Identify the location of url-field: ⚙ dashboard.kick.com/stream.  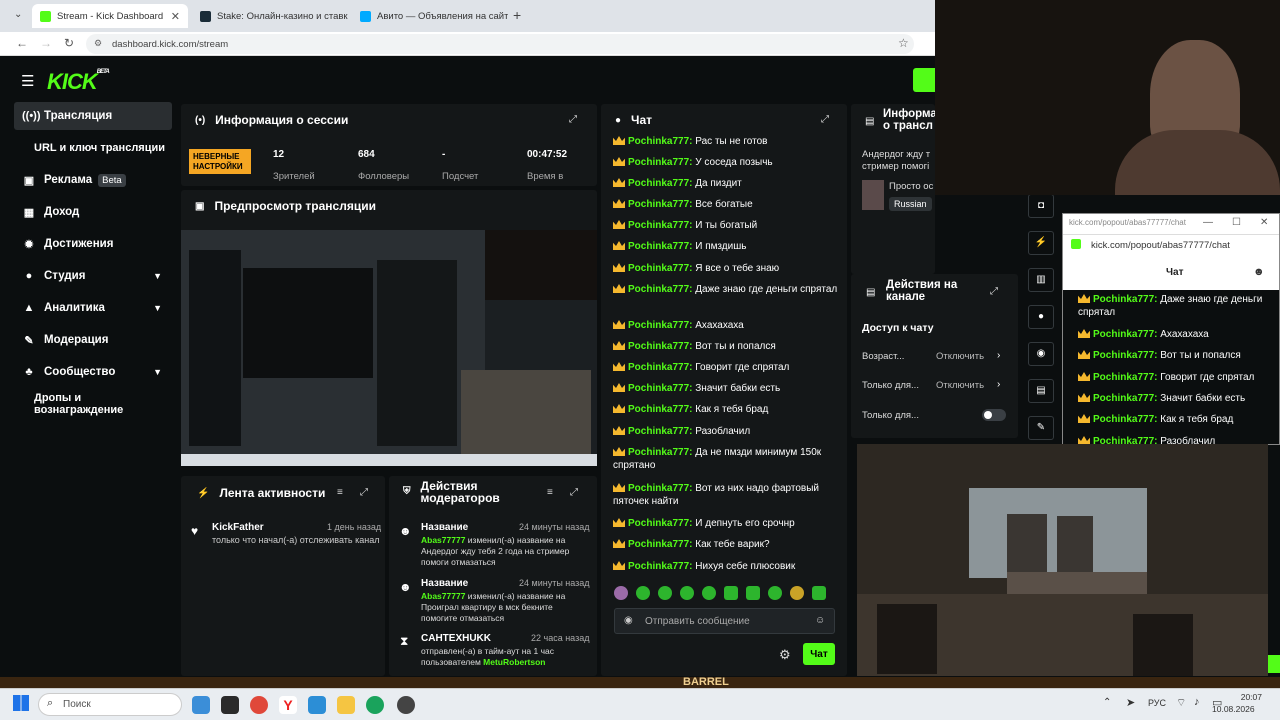
(500, 44).